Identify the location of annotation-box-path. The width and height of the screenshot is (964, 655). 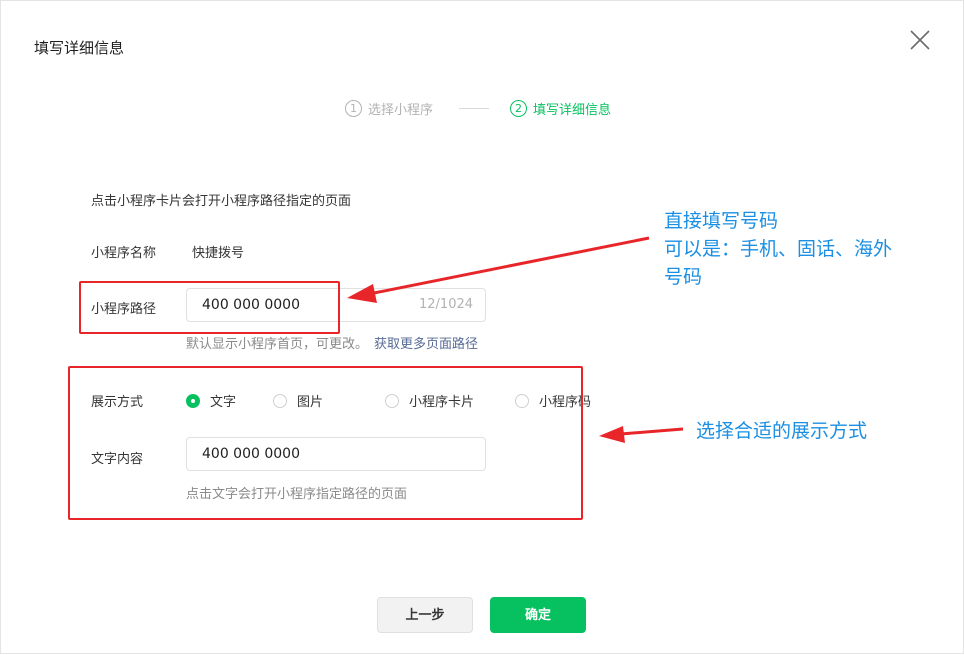
(209, 307).